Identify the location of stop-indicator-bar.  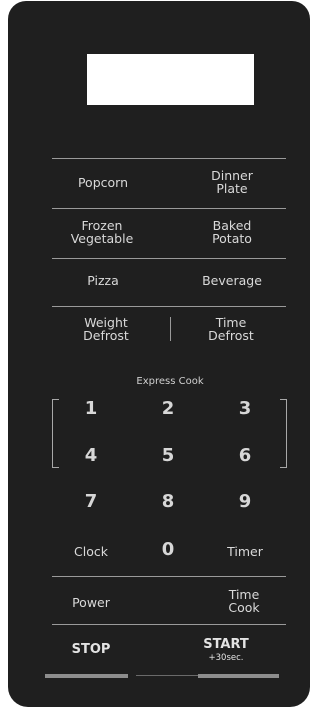
(86, 676).